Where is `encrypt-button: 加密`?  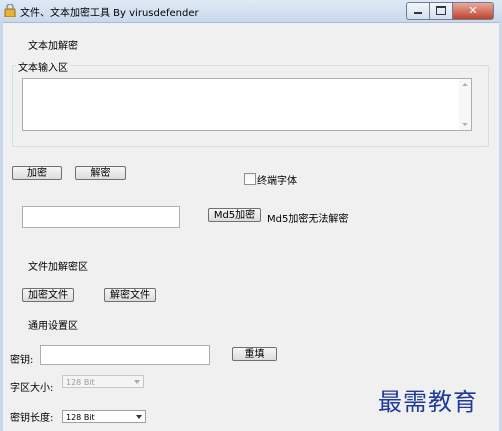 encrypt-button: 加密 is located at coordinates (37, 173).